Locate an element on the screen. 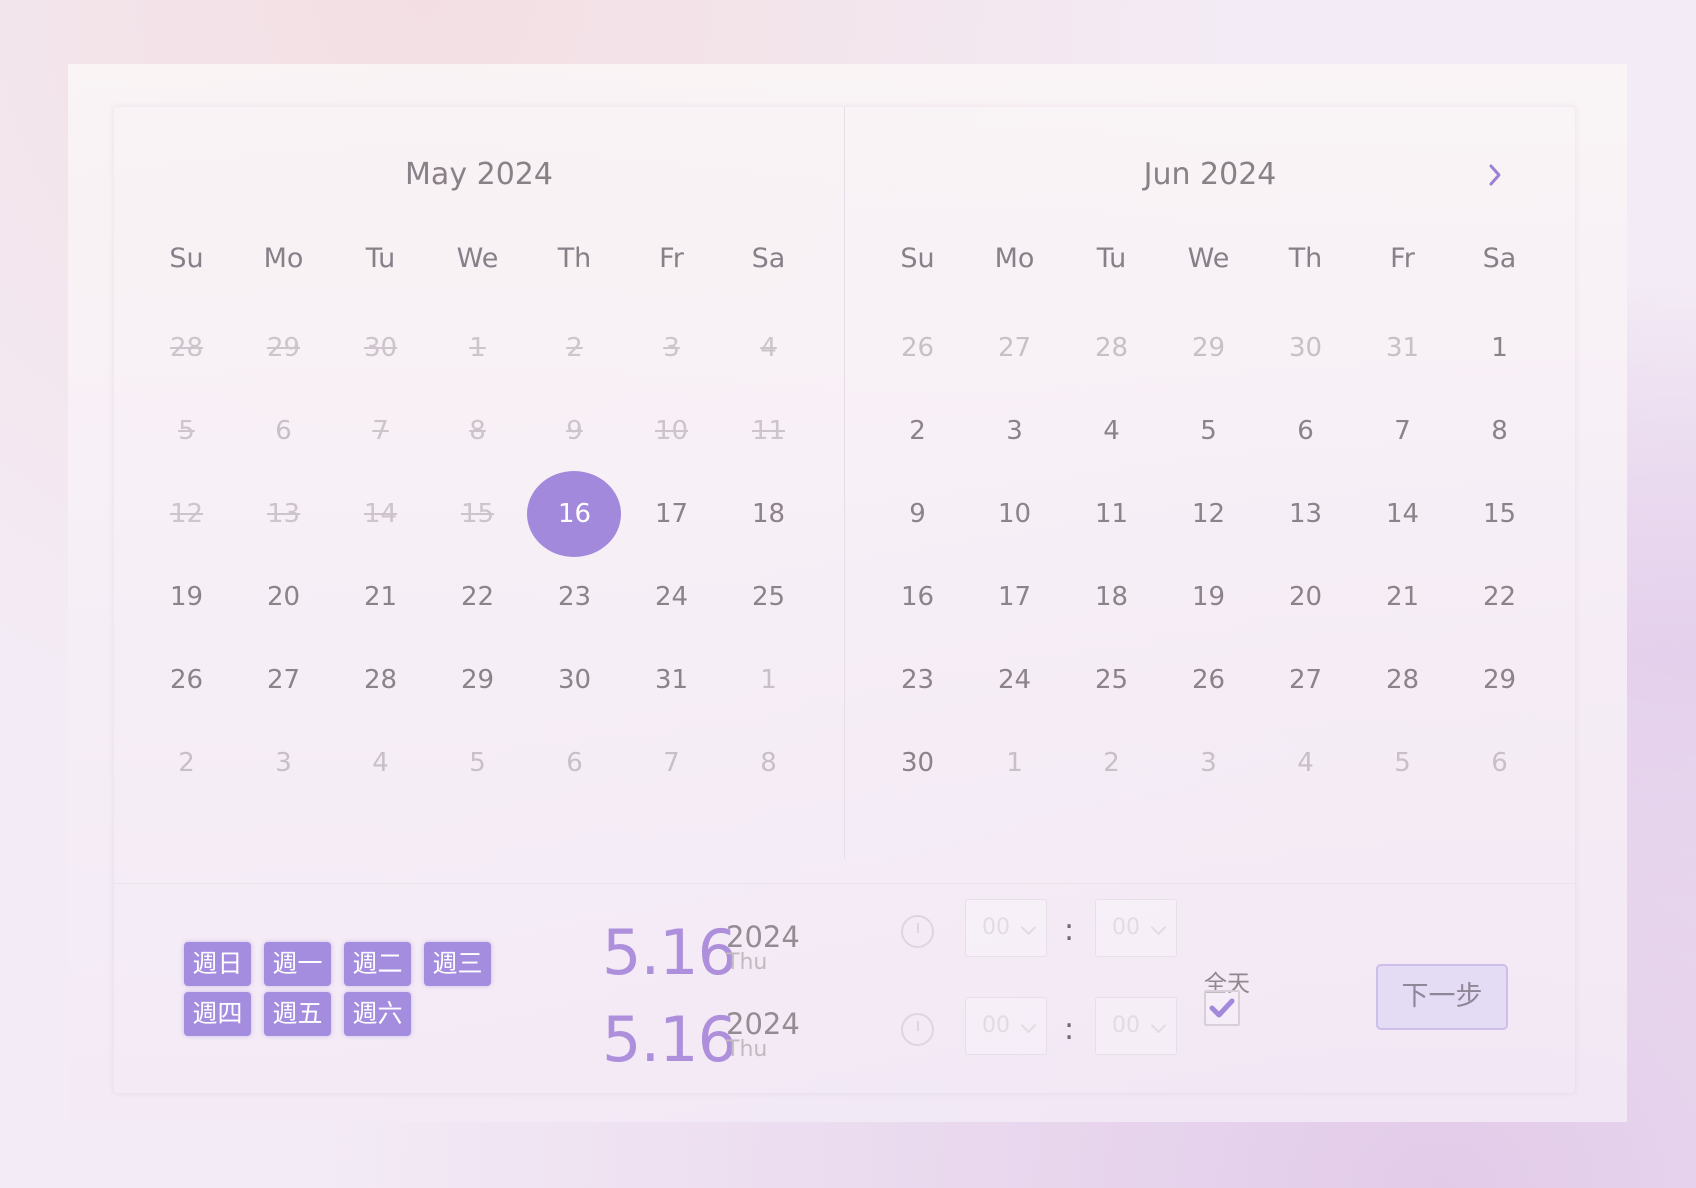 The height and width of the screenshot is (1188, 1696). calendar-day: 10 is located at coordinates (1014, 514).